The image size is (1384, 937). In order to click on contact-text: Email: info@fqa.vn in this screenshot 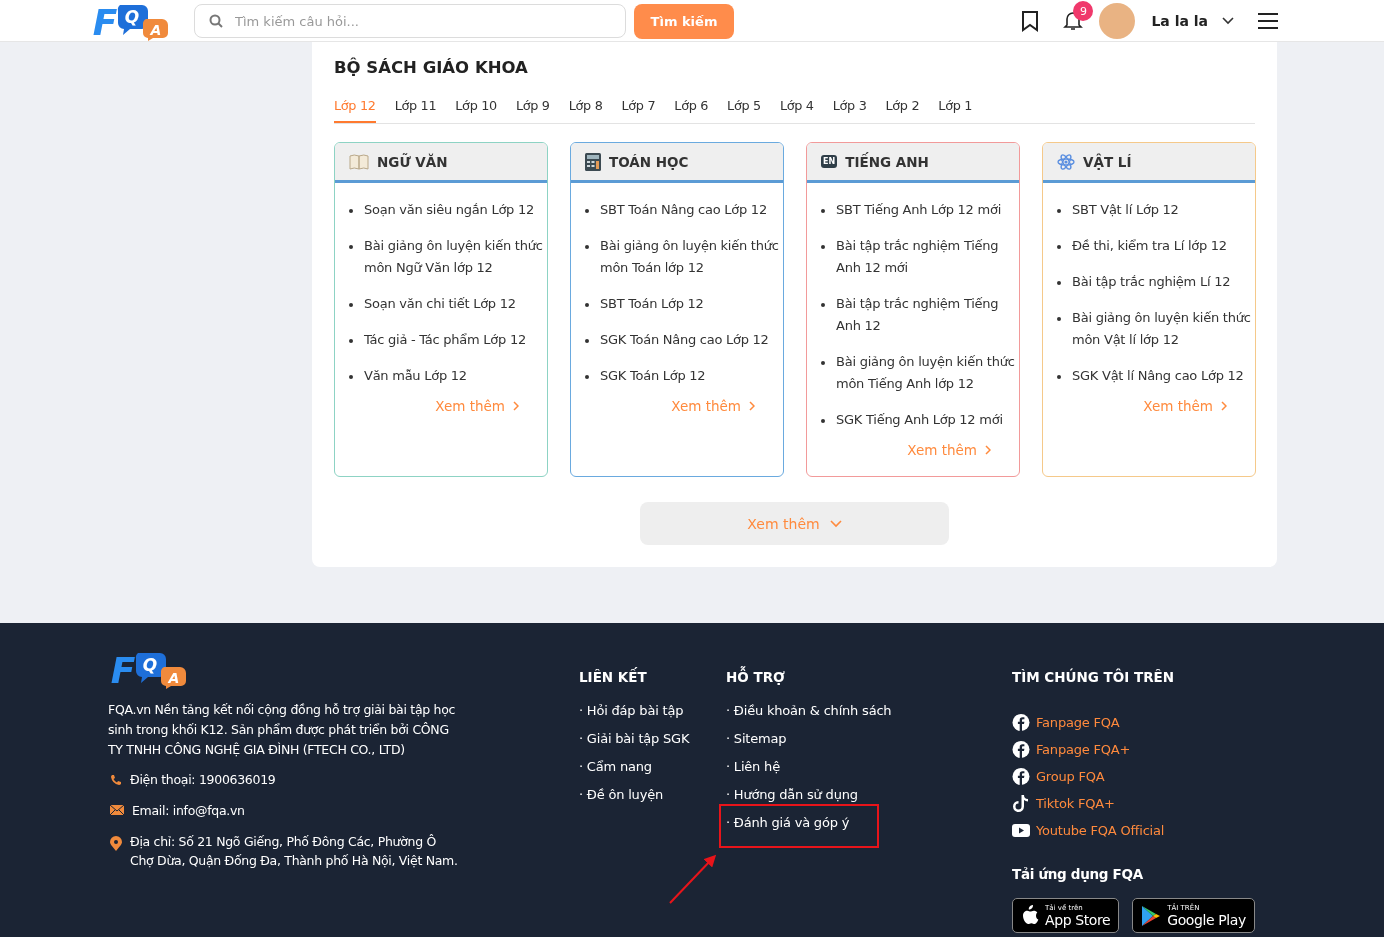, I will do `click(188, 811)`.